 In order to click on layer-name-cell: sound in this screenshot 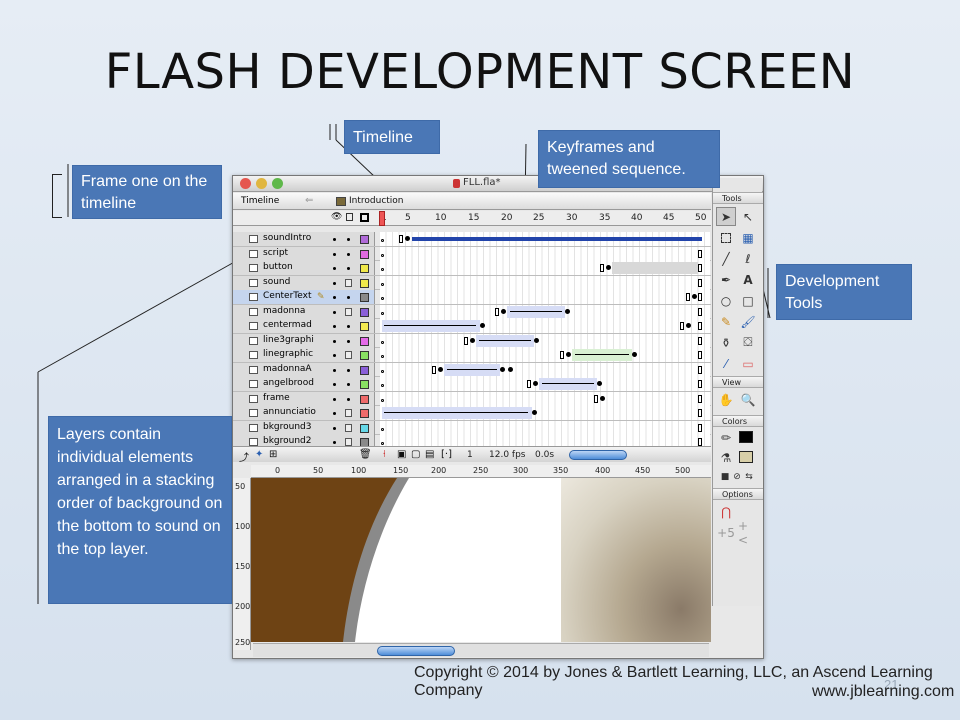, I will do `click(304, 282)`.